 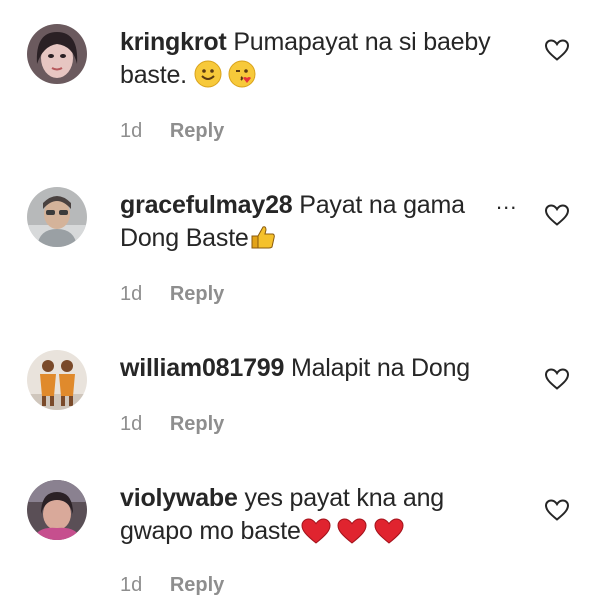 I want to click on comment-body: Pumapayat na si baeby, so click(x=362, y=42).